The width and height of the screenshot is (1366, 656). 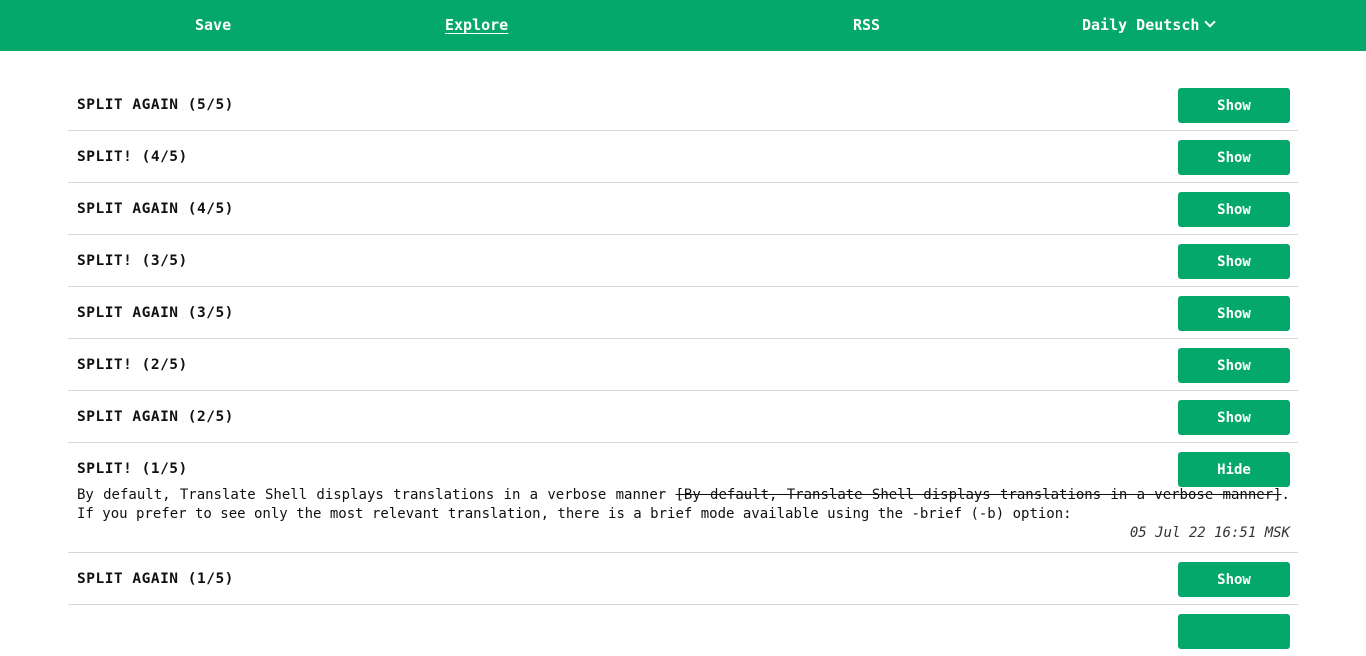 What do you see at coordinates (1210, 22) in the screenshot?
I see `chevron-down-icon` at bounding box center [1210, 22].